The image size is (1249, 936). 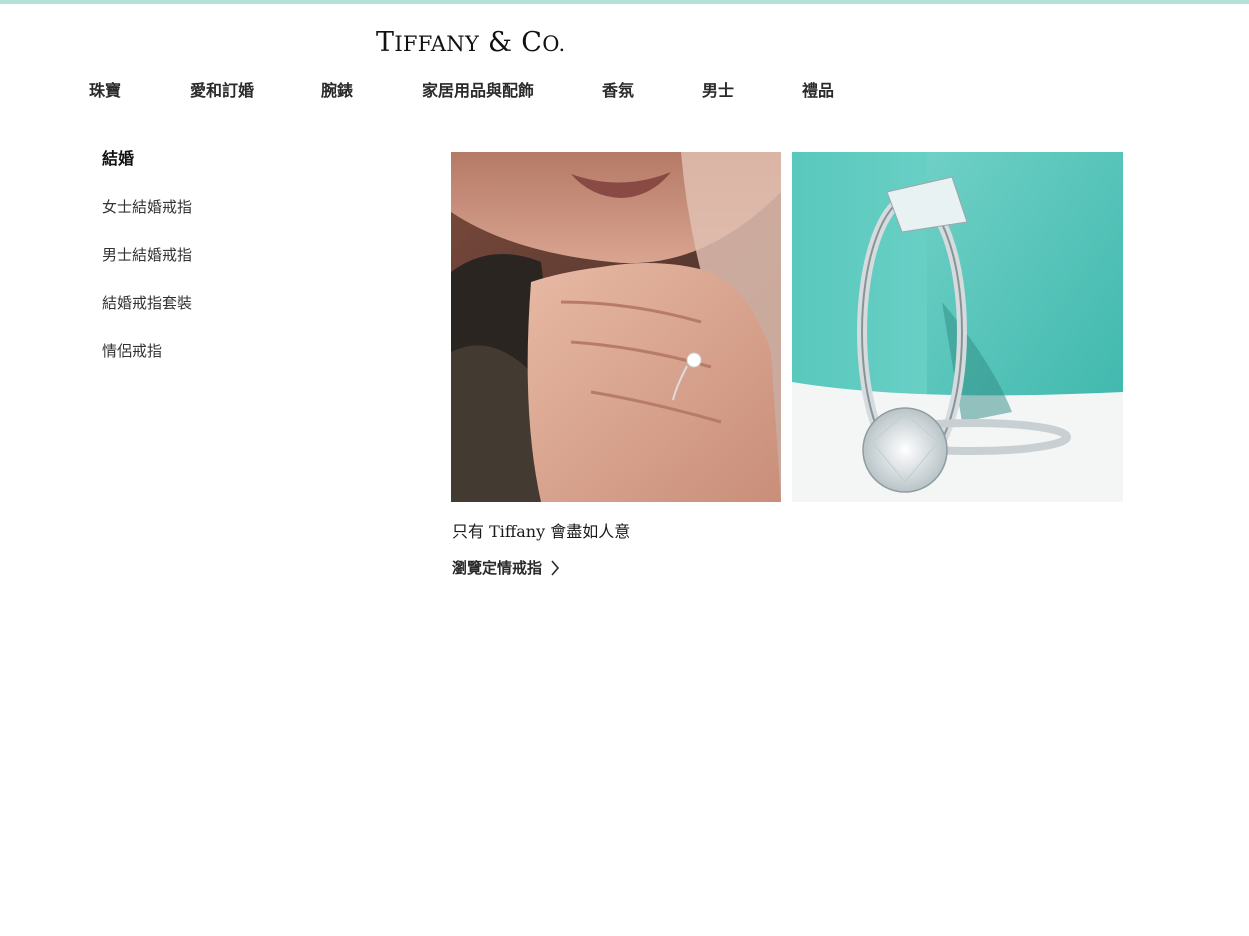 I want to click on main-nav: 珠寶 愛和訂婚 腕錶 家居用品與配飾 香氛 男士 禮品, so click(x=624, y=92).